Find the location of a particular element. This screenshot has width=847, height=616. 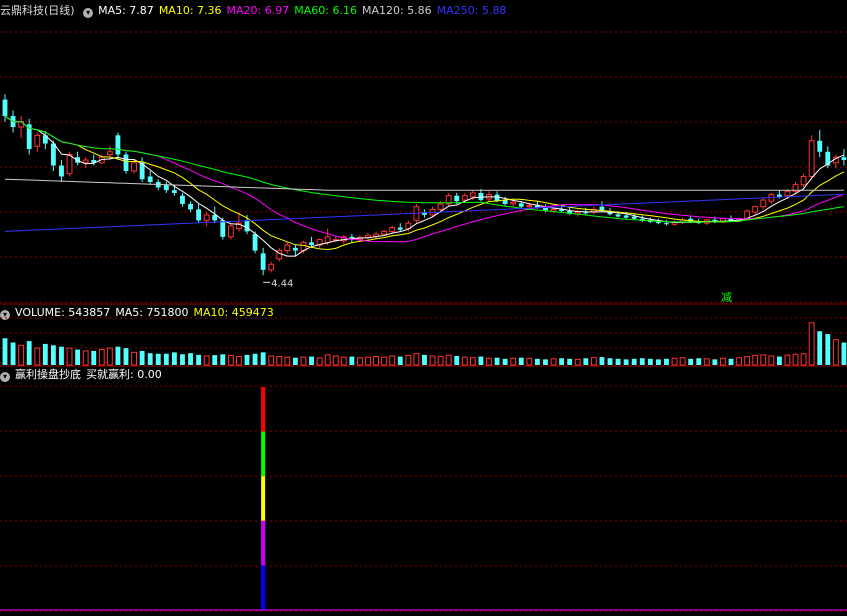

ma120-line is located at coordinates (424, 184).